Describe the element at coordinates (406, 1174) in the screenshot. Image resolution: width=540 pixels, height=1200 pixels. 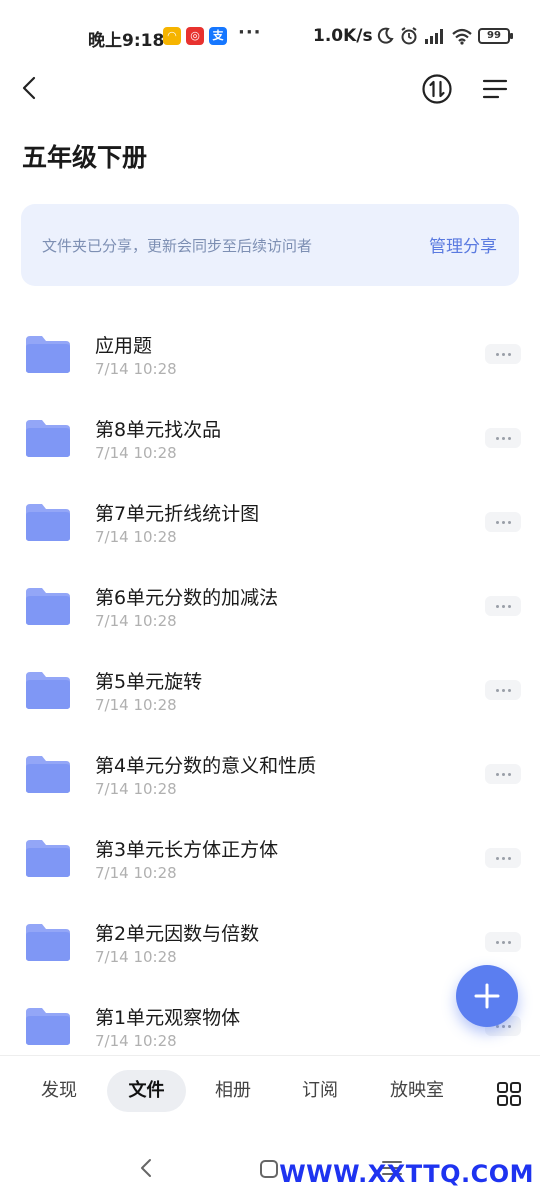
I see `watermark: WWW.XXTTQ.COM` at that location.